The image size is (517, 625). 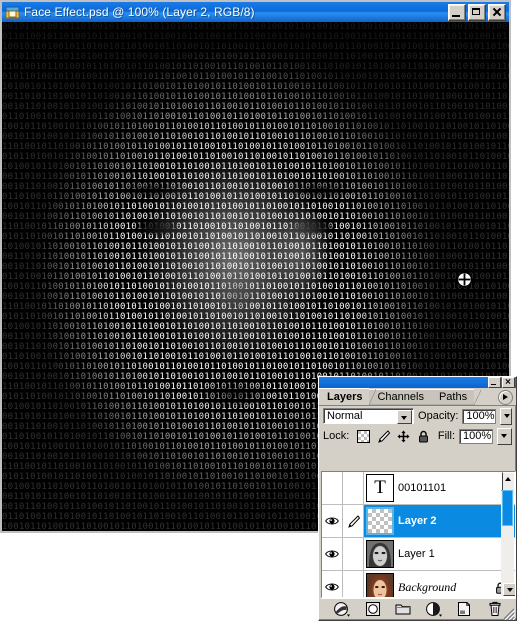 What do you see at coordinates (505, 397) in the screenshot?
I see `palette-menu-arrow-icon` at bounding box center [505, 397].